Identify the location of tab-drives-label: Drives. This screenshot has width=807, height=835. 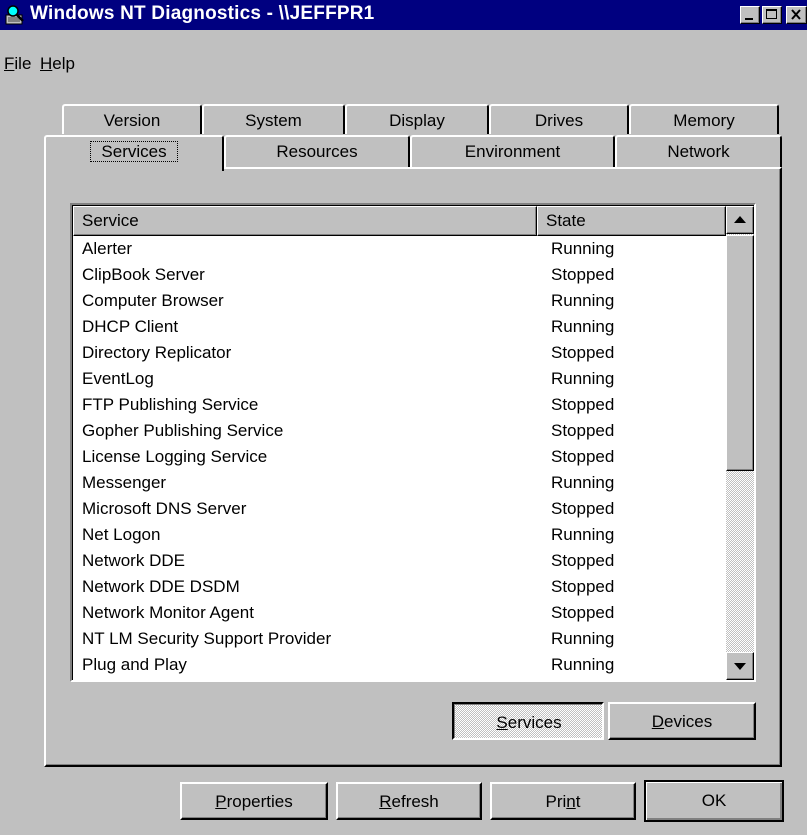
(559, 120).